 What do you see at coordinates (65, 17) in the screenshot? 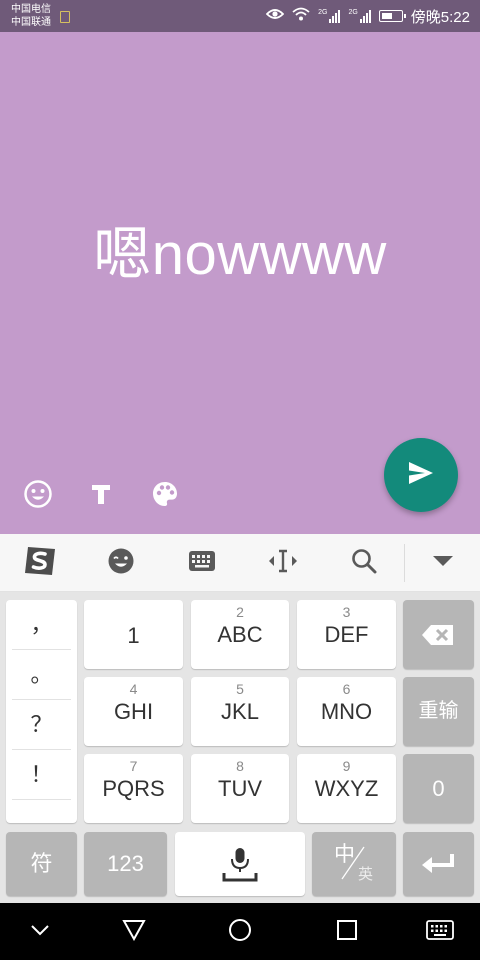
I see `sim-card-icon` at bounding box center [65, 17].